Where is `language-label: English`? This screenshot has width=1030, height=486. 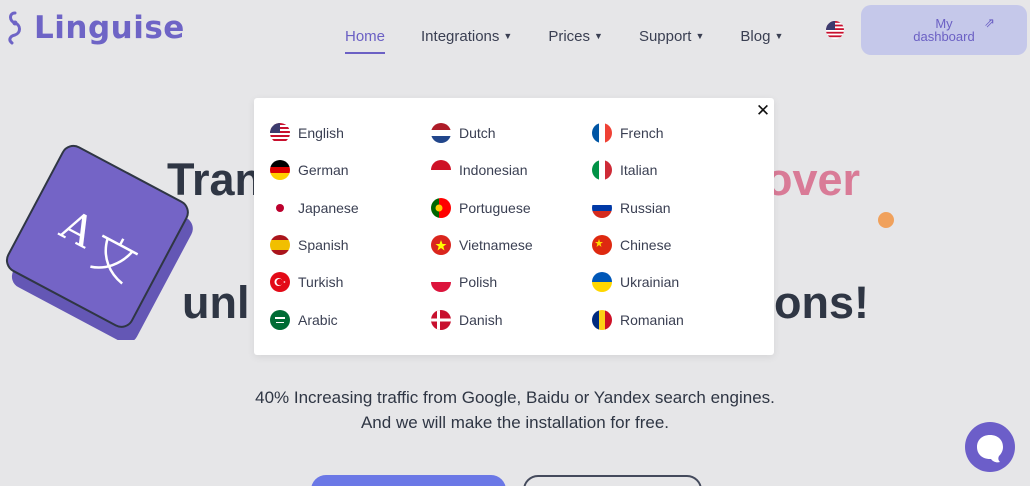
language-label: English is located at coordinates (321, 133).